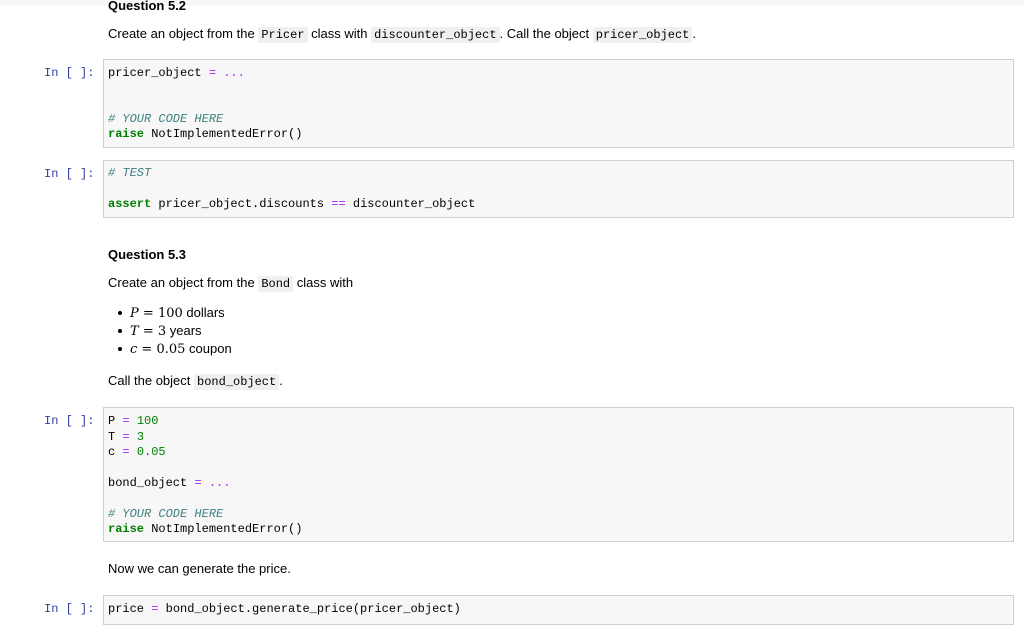 This screenshot has height=625, width=1024. What do you see at coordinates (237, 382) in the screenshot?
I see `inline-code: bond_object` at bounding box center [237, 382].